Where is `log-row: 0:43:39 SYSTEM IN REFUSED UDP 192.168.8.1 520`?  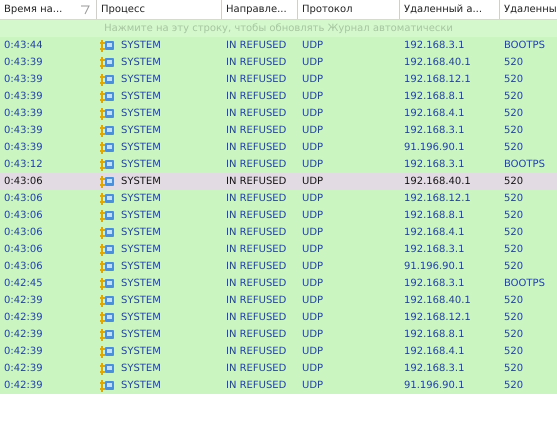
log-row: 0:43:39 SYSTEM IN REFUSED UDP 192.168.8.1 520 is located at coordinates (278, 96).